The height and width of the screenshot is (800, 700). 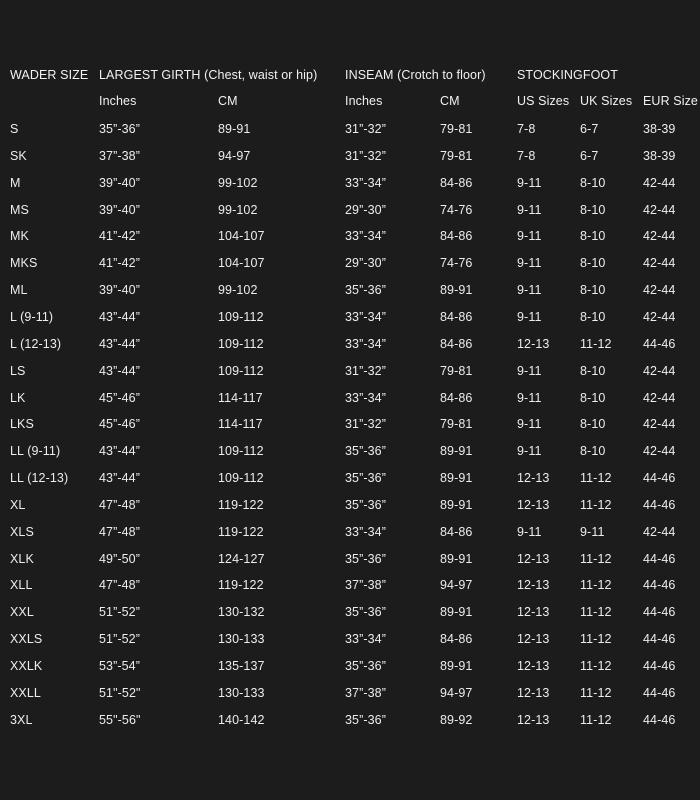 I want to click on cell-girth-inches: 45”-46”, so click(x=119, y=424).